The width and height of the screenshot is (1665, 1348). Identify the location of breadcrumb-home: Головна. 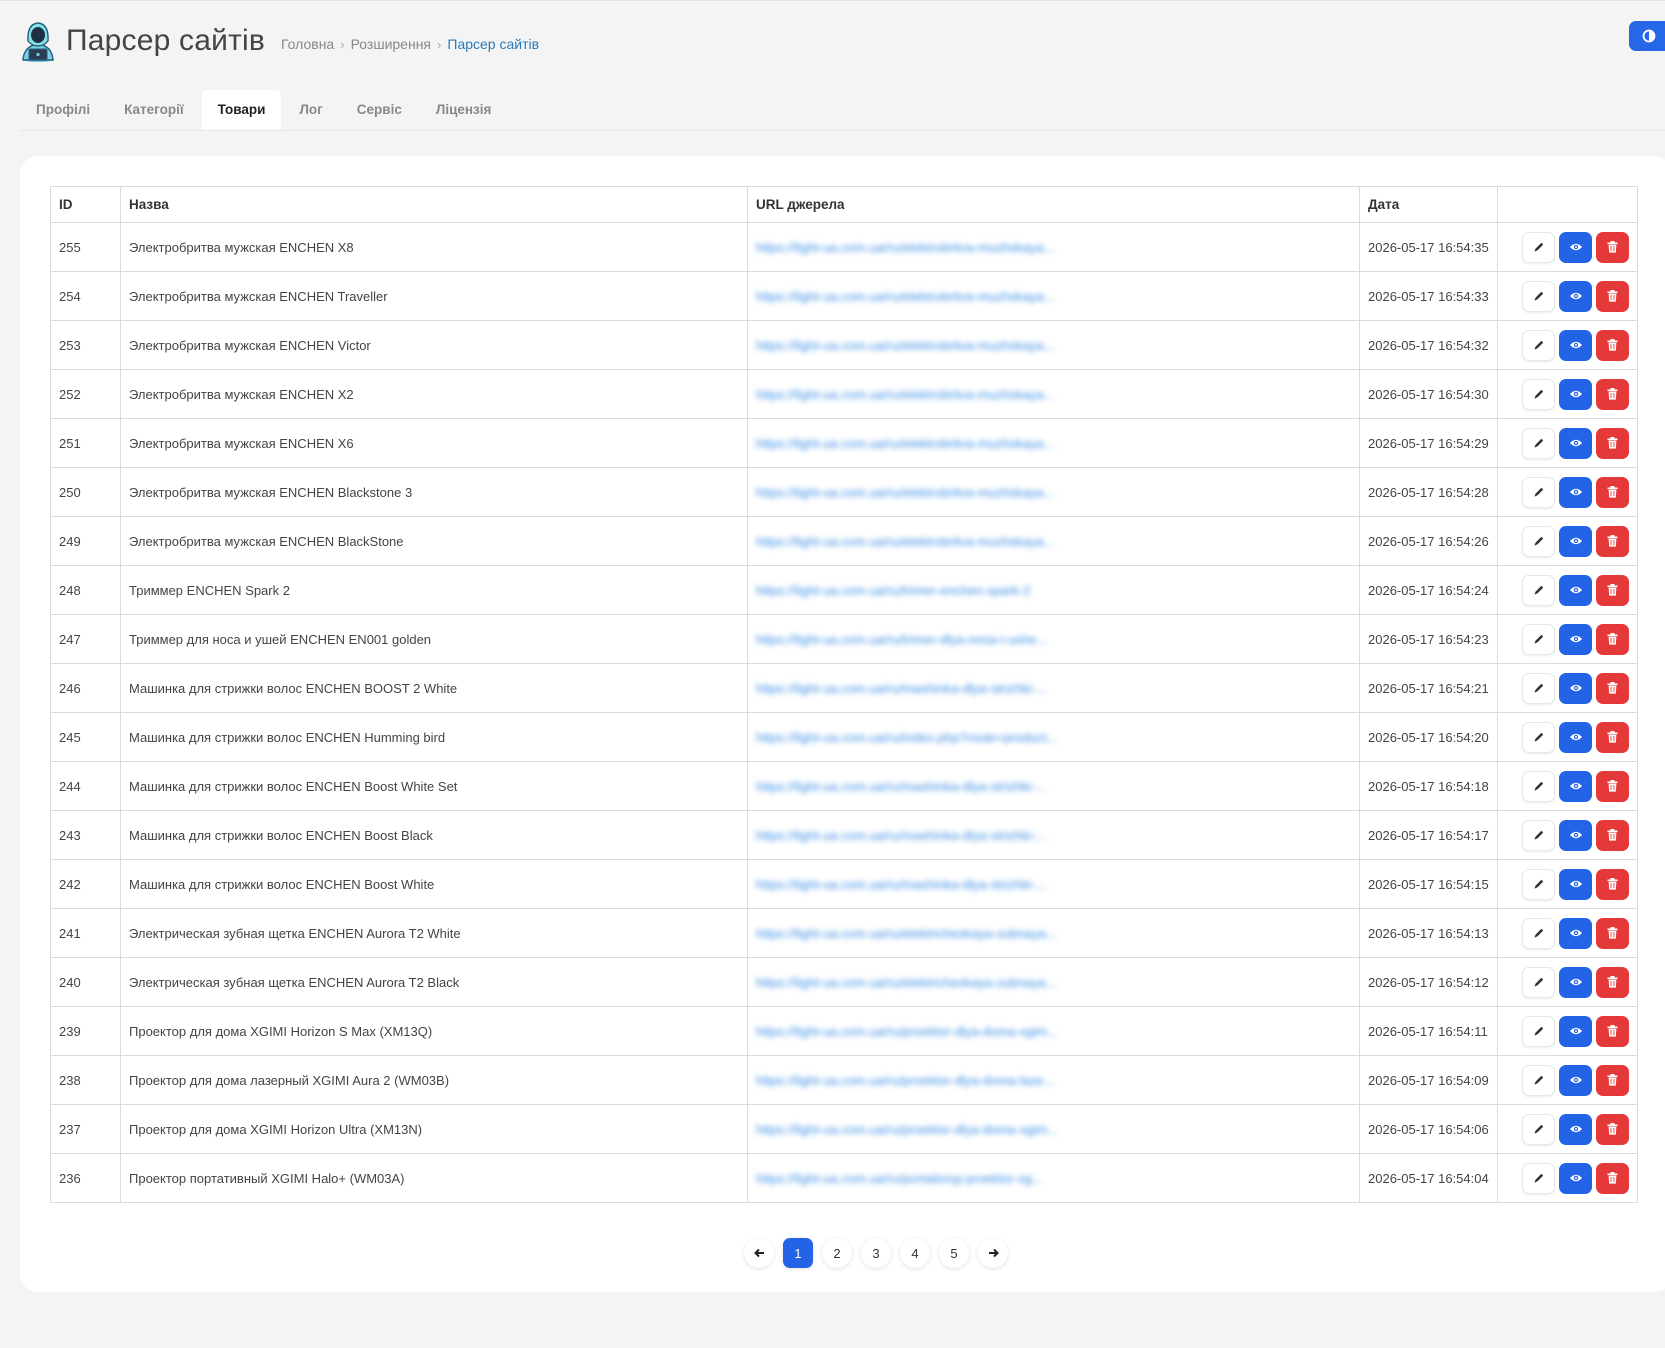
(307, 44).